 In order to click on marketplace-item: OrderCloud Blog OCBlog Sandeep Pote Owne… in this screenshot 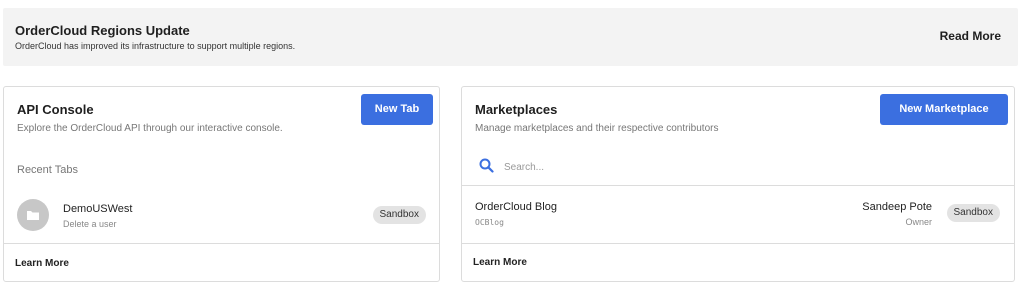, I will do `click(738, 214)`.